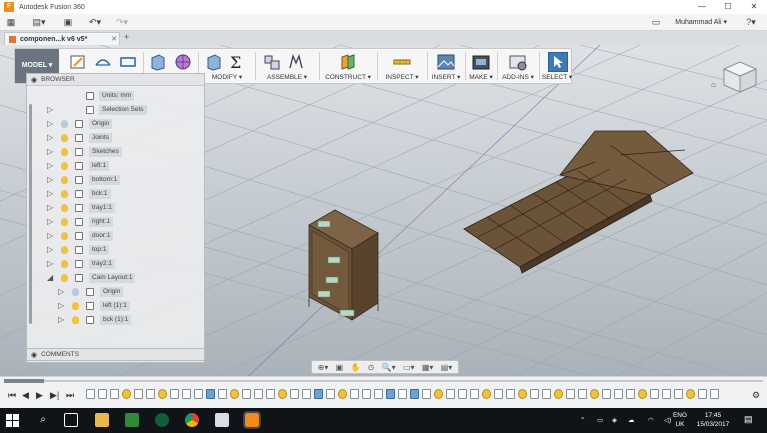 The image size is (767, 433). What do you see at coordinates (115, 306) in the screenshot?
I see `browser-item-left-1: ▷ left (1):1` at bounding box center [115, 306].